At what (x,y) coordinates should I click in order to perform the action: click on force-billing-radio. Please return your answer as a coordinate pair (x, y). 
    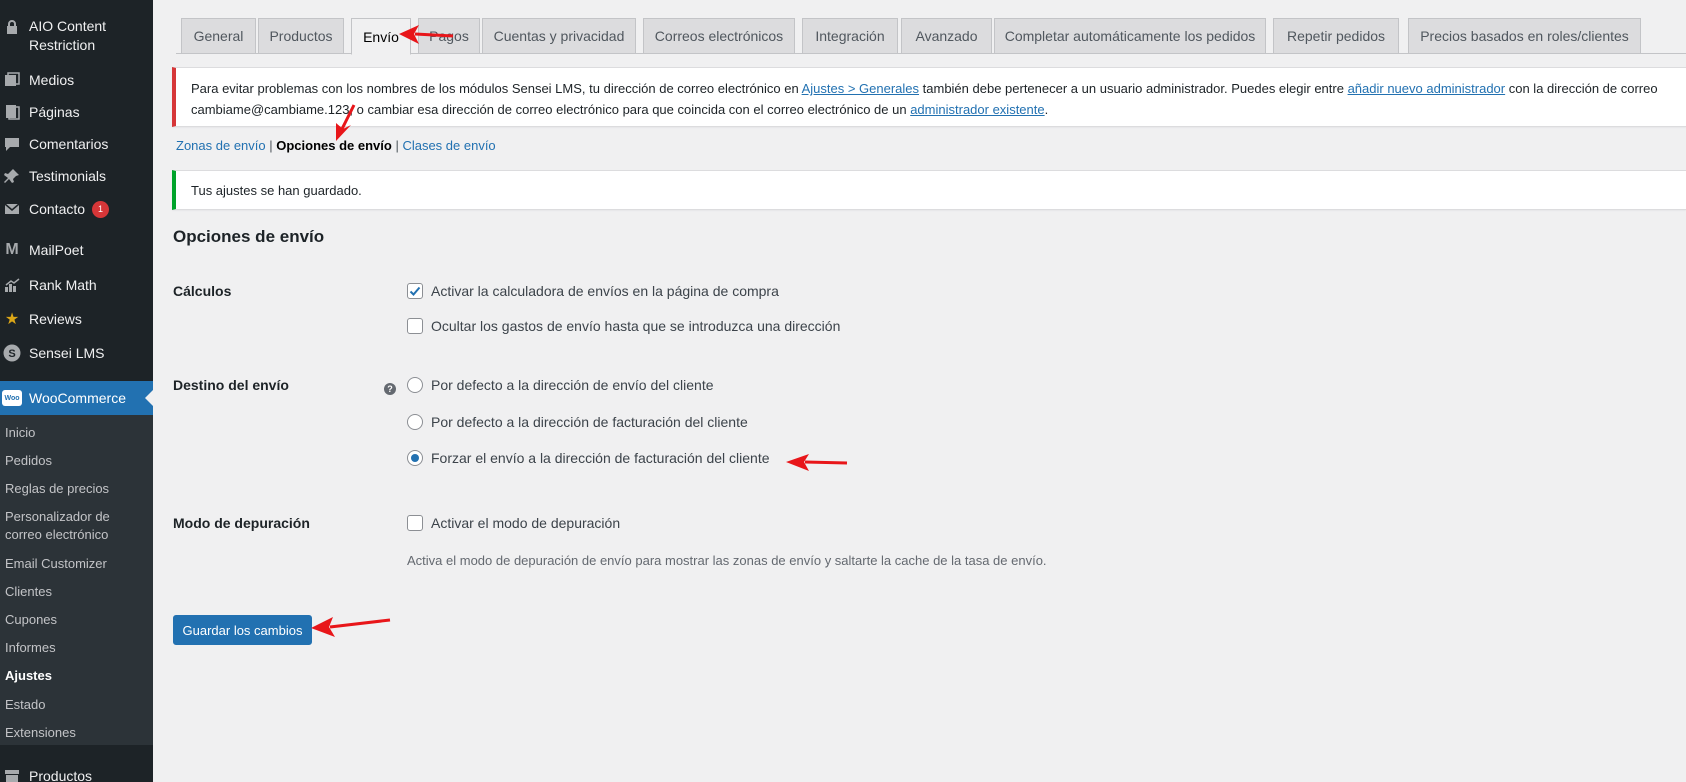
    Looking at the image, I should click on (415, 458).